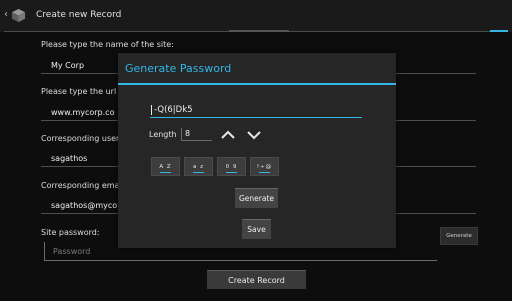 The width and height of the screenshot is (512, 301). I want to click on lowercase-toggle: a z, so click(198, 166).